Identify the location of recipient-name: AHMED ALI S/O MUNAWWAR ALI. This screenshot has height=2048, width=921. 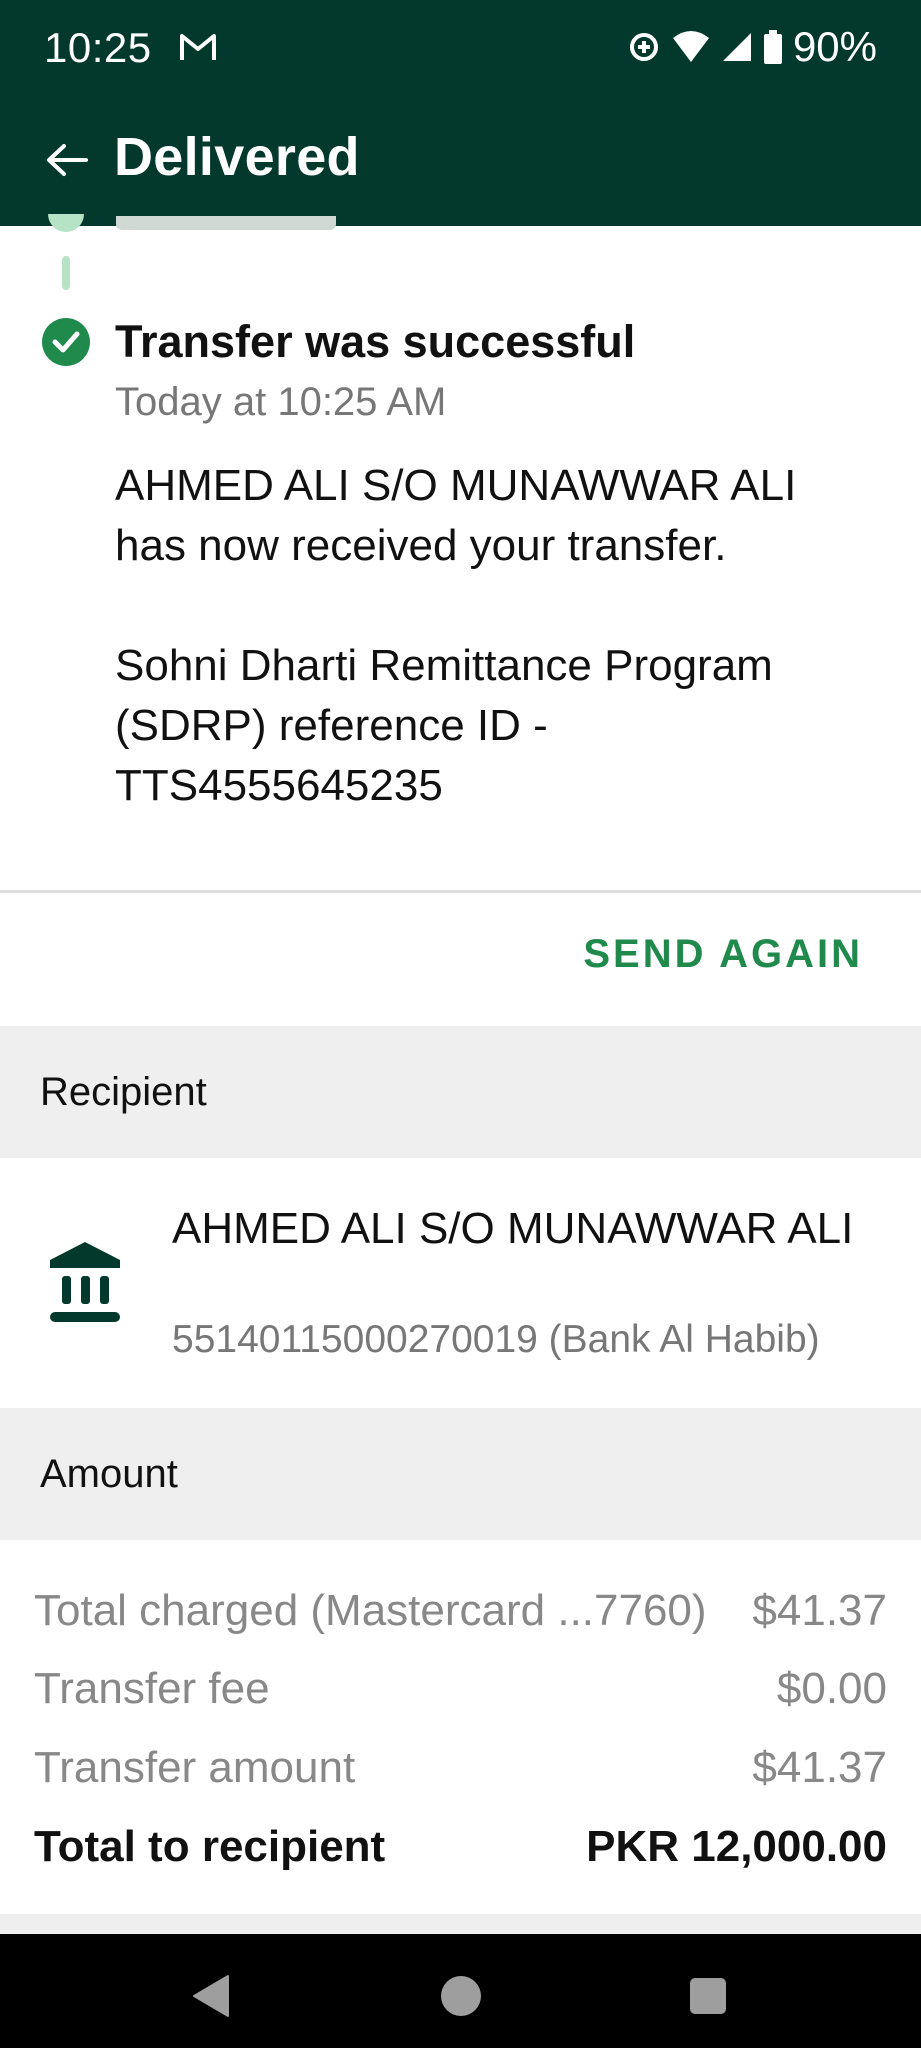
(513, 1228).